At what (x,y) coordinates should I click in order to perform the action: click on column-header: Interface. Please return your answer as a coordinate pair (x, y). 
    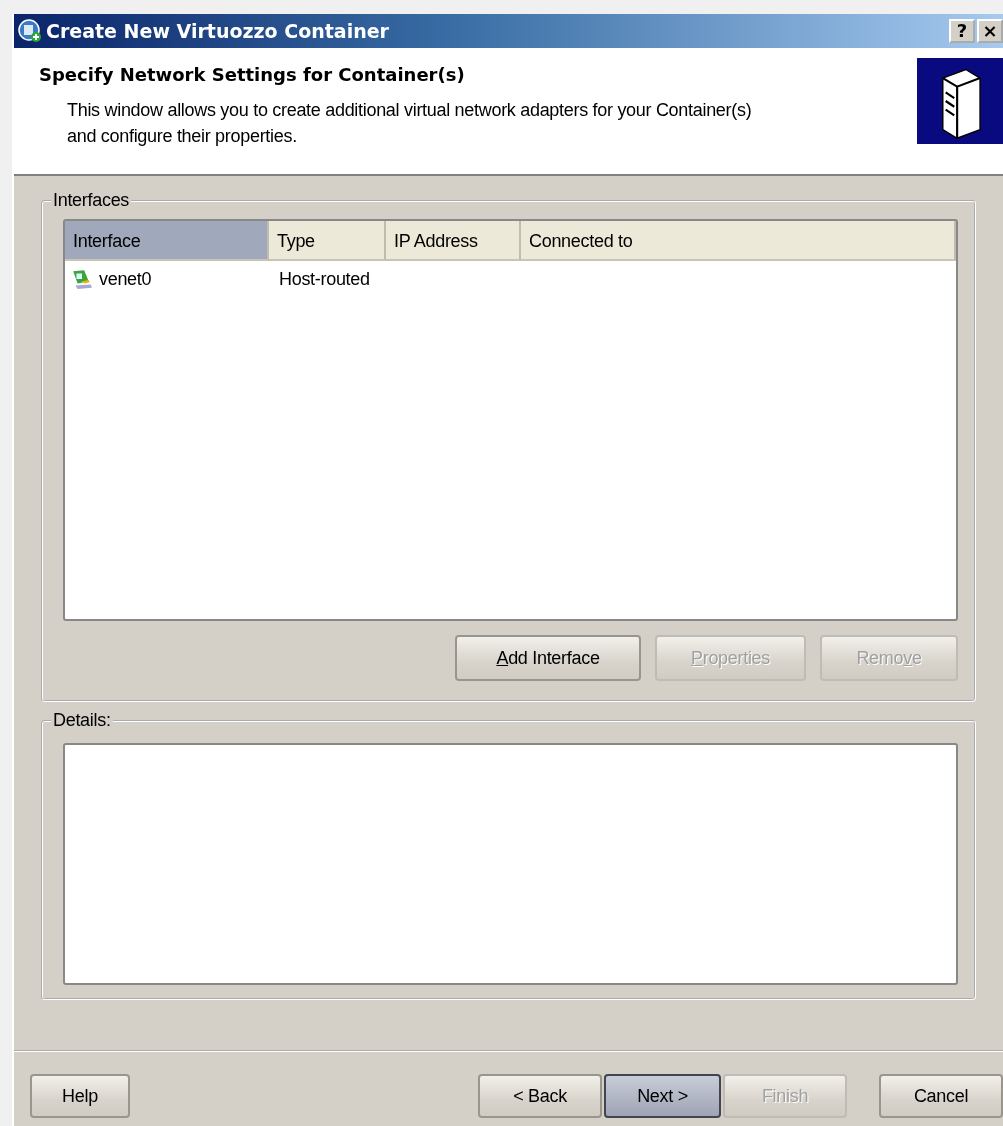
    Looking at the image, I should click on (167, 241).